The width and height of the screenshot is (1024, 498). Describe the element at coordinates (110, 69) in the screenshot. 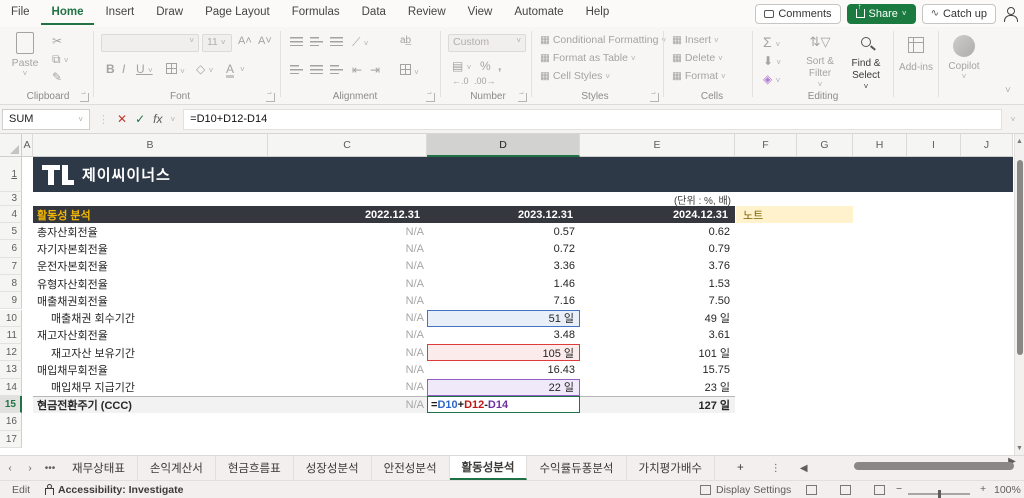

I see `bold-button: B` at that location.